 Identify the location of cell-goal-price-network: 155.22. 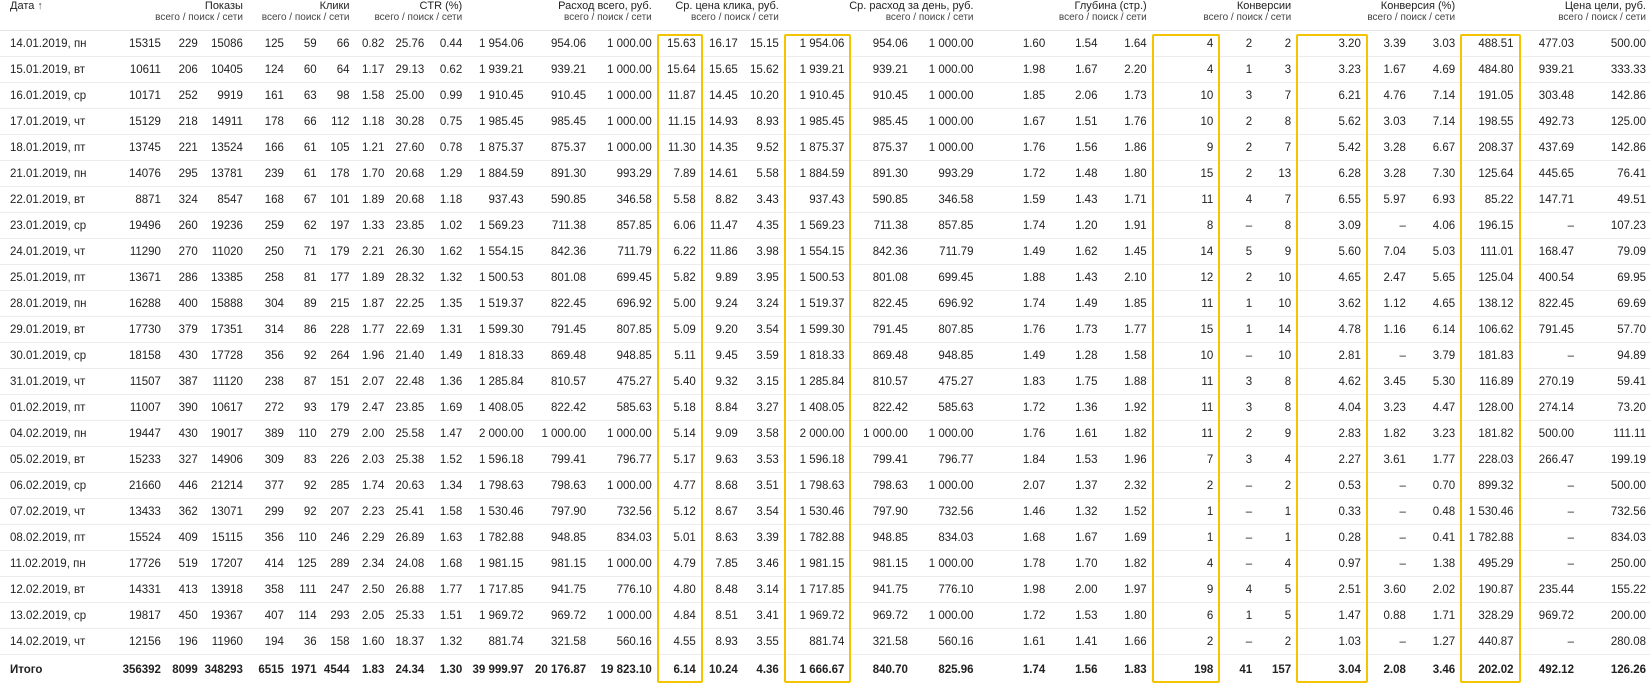
(1614, 590).